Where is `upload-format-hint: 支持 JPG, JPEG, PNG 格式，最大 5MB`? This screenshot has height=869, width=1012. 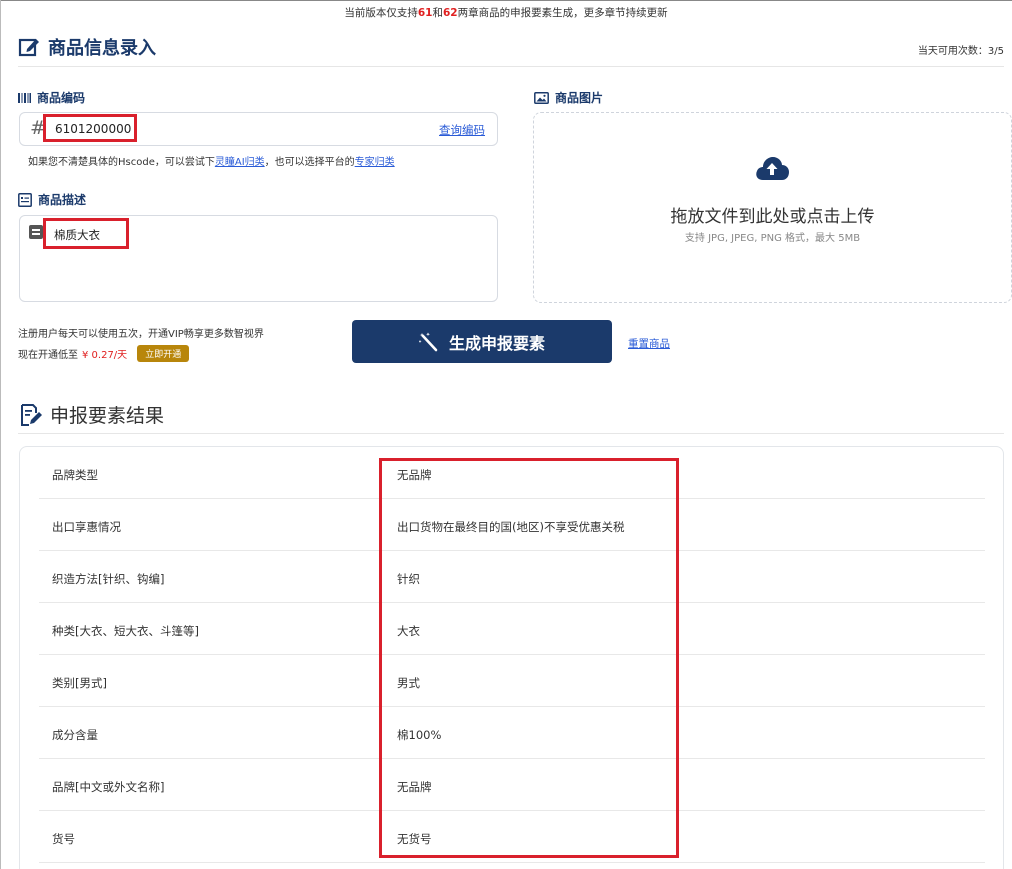
upload-format-hint: 支持 JPG, JPEG, PNG 格式，最大 5MB is located at coordinates (772, 238).